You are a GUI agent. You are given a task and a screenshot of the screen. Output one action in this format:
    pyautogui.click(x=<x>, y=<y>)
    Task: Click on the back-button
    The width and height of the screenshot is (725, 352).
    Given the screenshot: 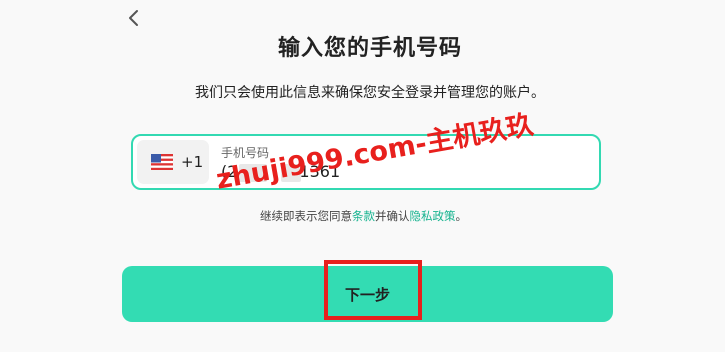 What is the action you would take?
    pyautogui.click(x=134, y=18)
    